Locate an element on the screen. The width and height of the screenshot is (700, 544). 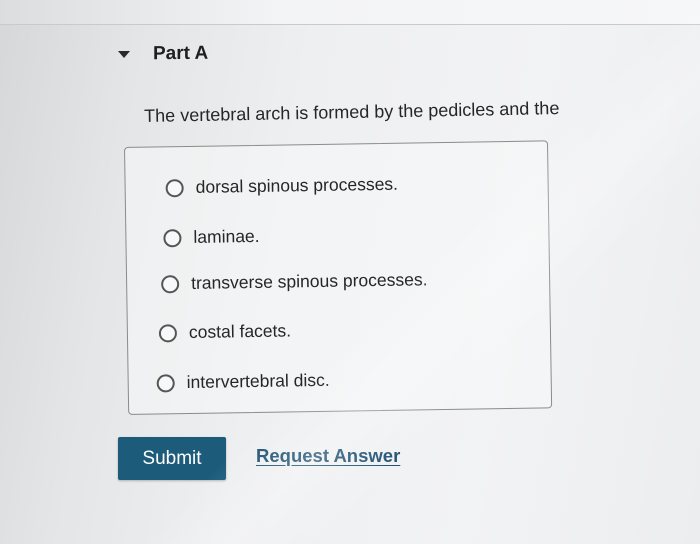
option-costal-facets: costal facets. is located at coordinates (225, 331).